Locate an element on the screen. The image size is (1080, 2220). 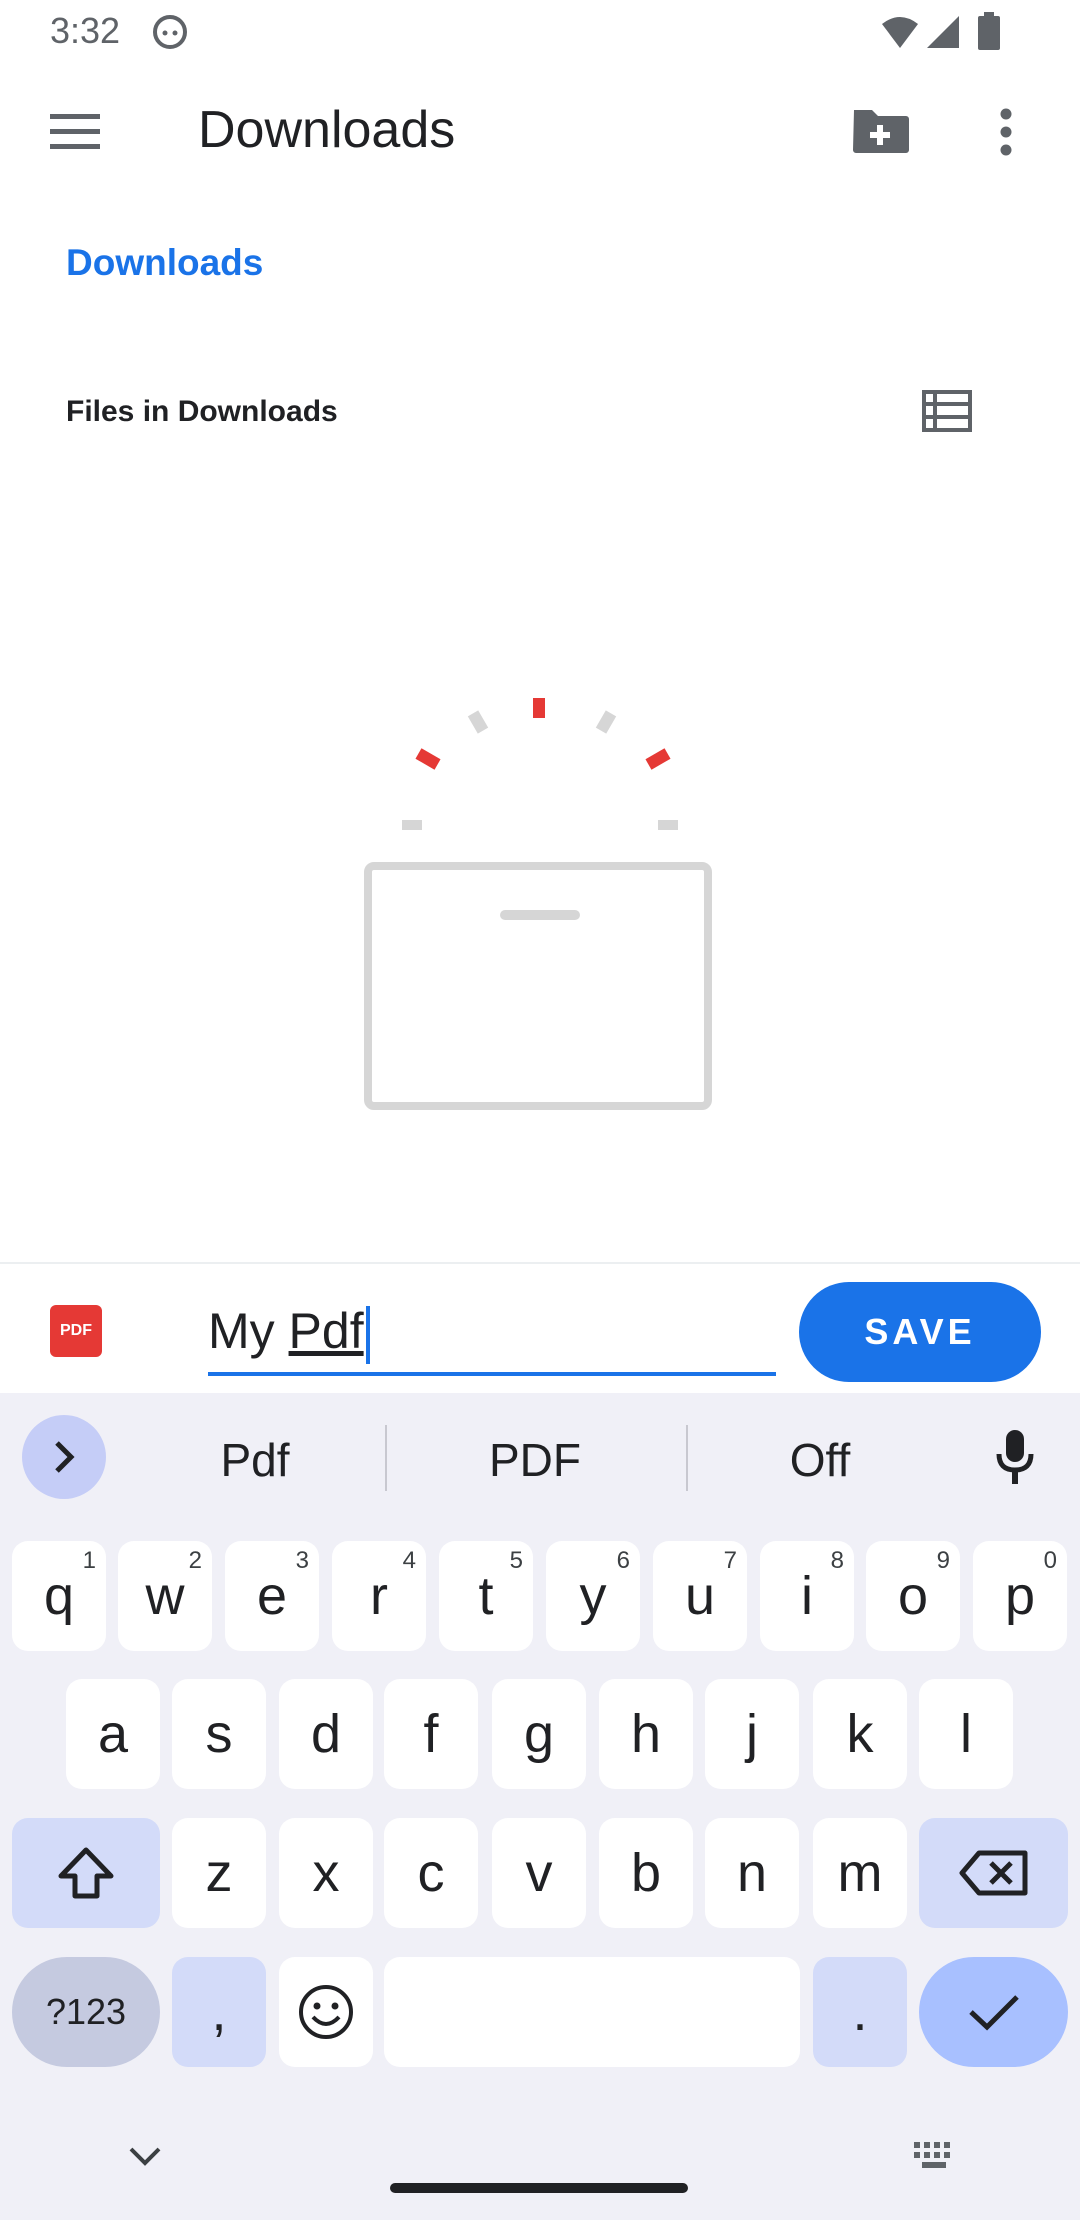
key-r: r4 is located at coordinates (379, 1596).